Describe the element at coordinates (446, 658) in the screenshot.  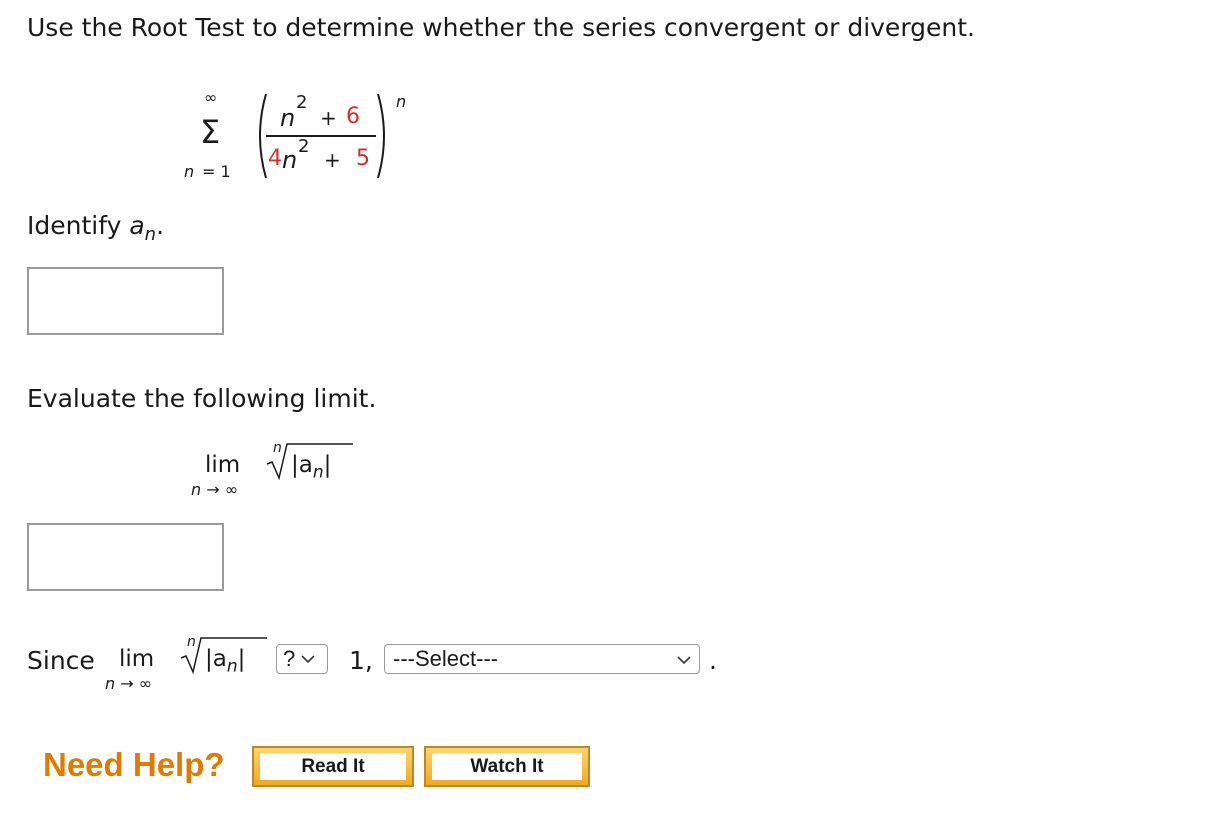
I see `convergence-select-value: ---Select---` at that location.